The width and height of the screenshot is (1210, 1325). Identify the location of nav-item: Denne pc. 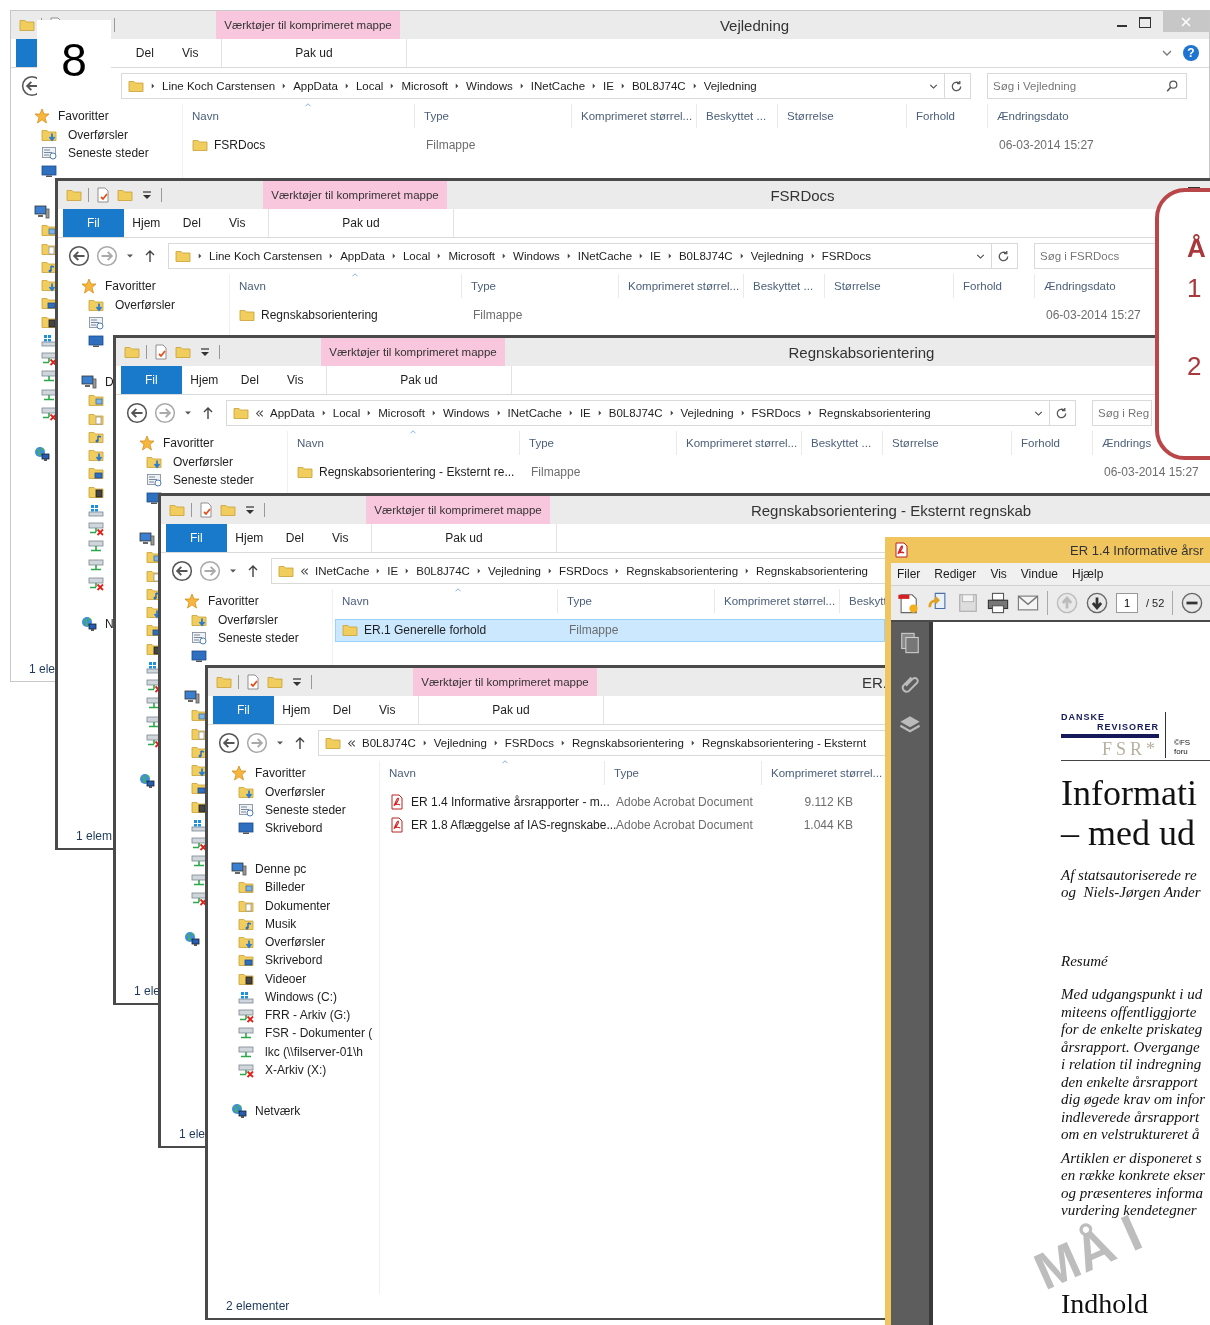
(257, 869).